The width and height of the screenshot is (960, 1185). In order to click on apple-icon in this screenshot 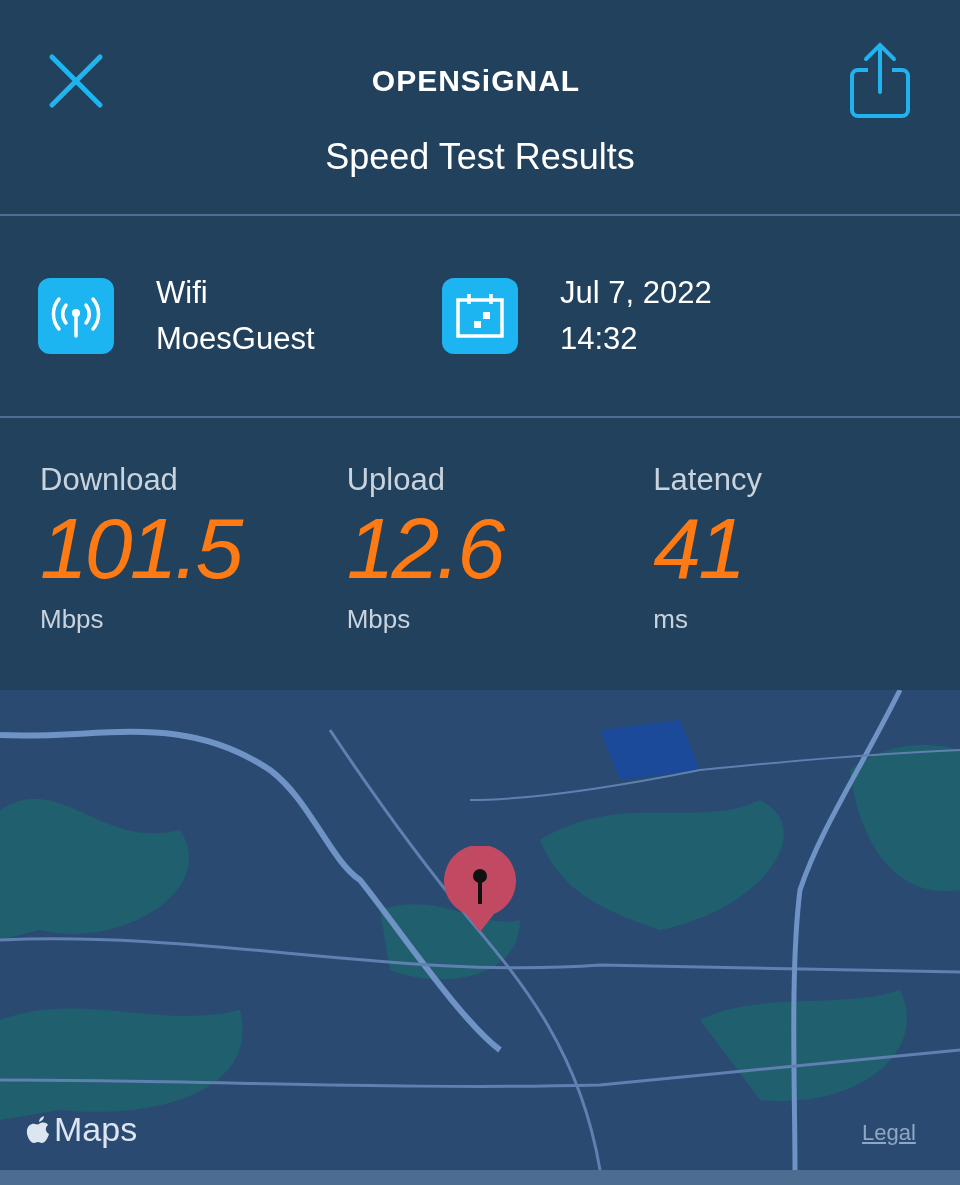, I will do `click(39, 1129)`.